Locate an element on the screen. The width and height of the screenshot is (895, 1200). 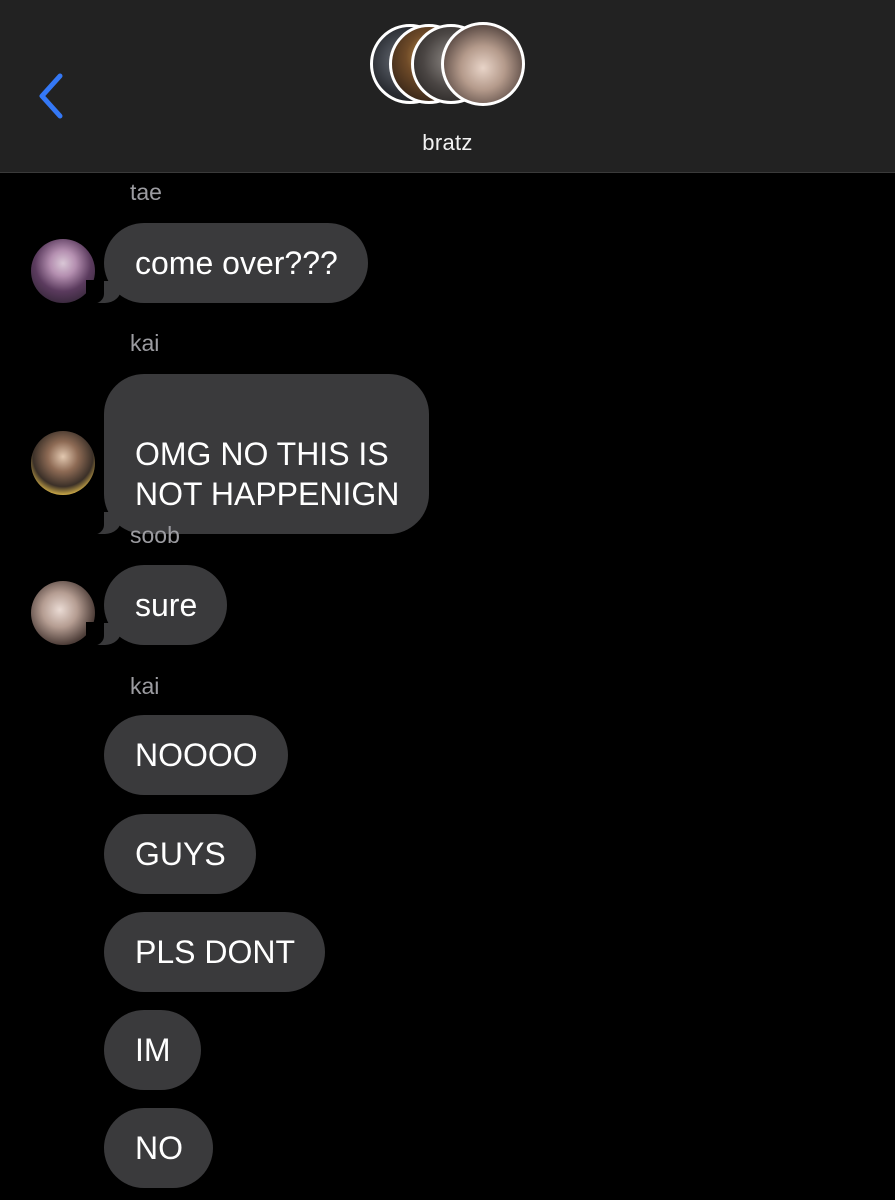
message-bubble: PLS DONT is located at coordinates (215, 952).